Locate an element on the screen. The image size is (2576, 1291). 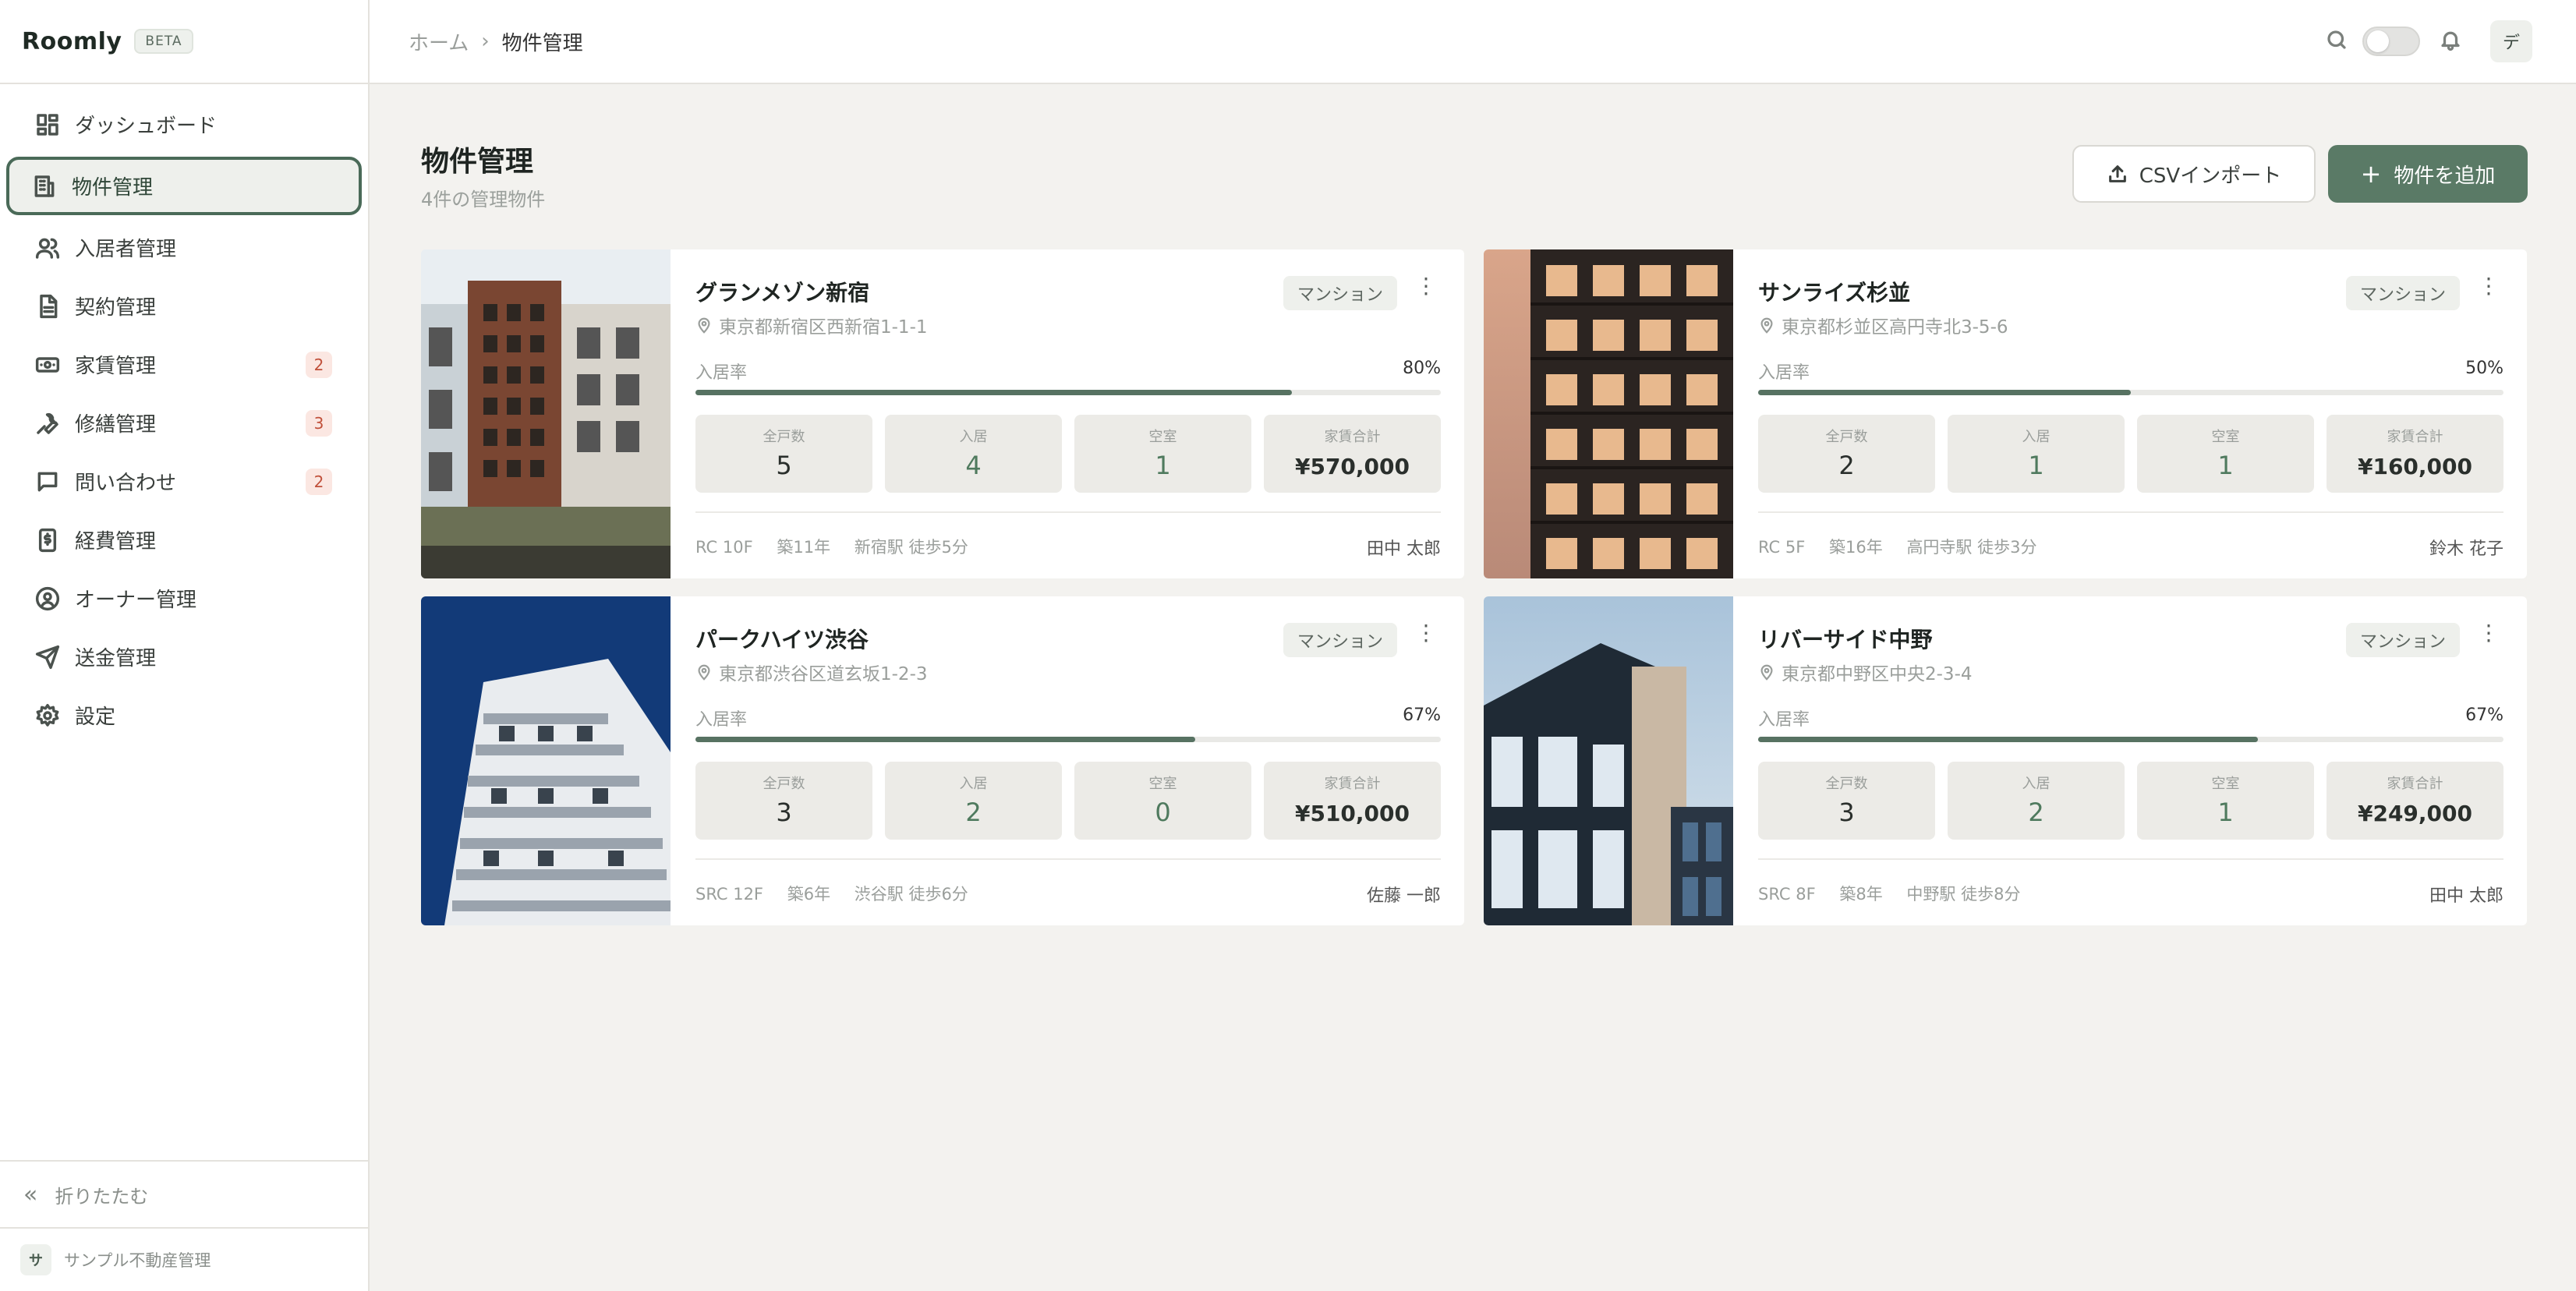
document-icon is located at coordinates (47, 306).